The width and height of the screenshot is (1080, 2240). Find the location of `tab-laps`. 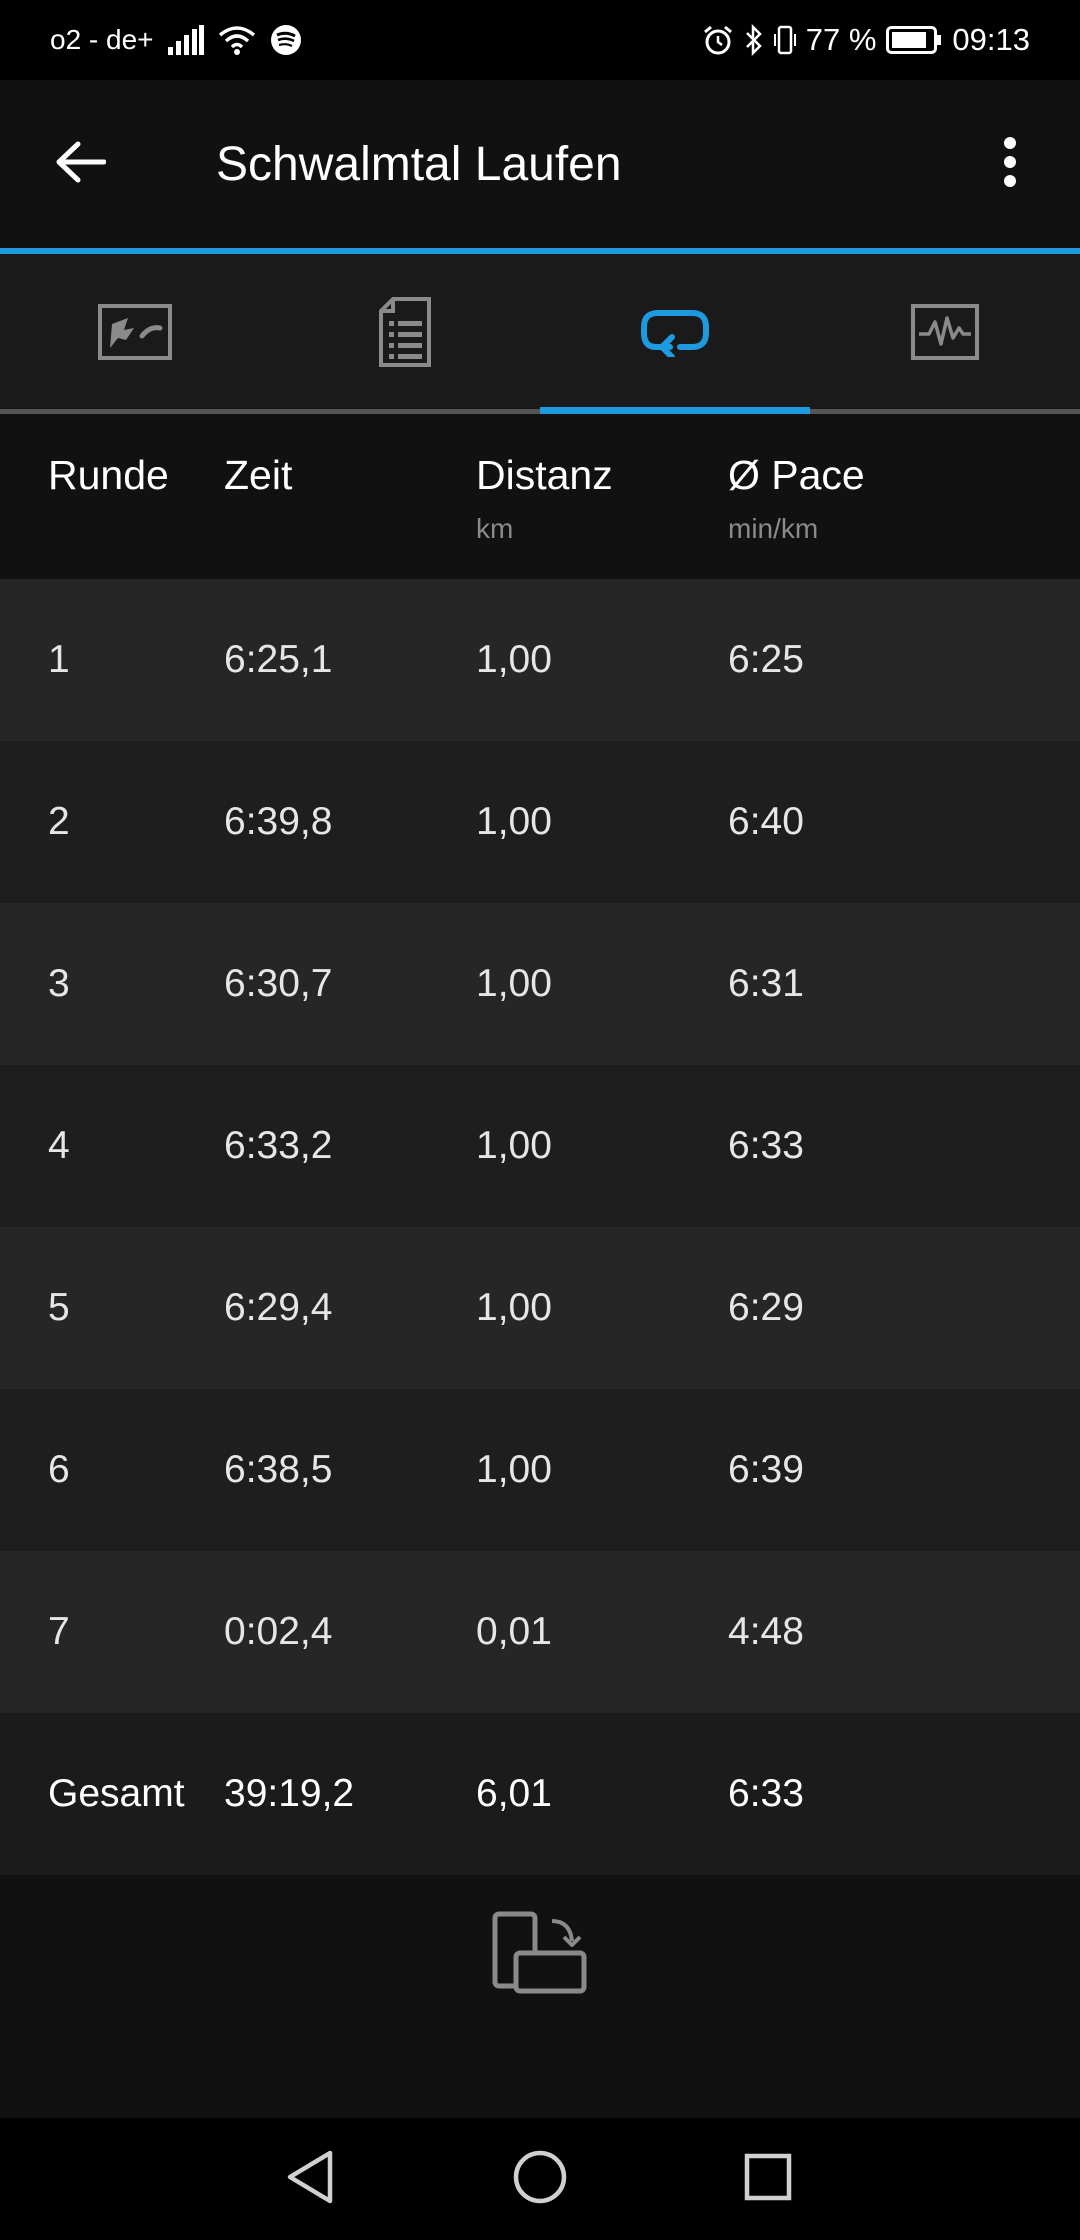

tab-laps is located at coordinates (675, 334).